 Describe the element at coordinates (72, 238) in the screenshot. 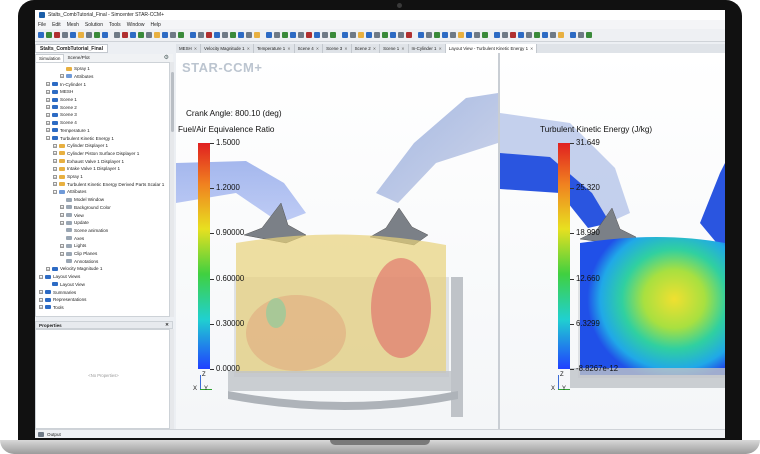

I see `tree-item: Axes` at that location.